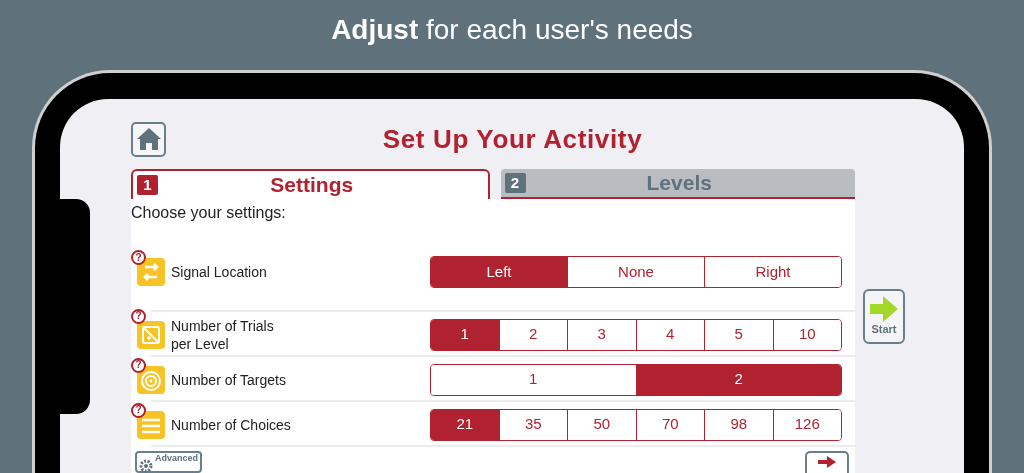 This screenshot has height=473, width=1024. Describe the element at coordinates (146, 466) in the screenshot. I see `gear-icon` at that location.